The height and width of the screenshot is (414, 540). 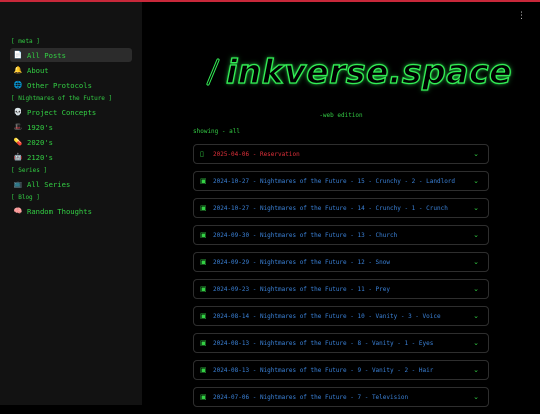 I want to click on globe-icon: 🌐, so click(x=18, y=85).